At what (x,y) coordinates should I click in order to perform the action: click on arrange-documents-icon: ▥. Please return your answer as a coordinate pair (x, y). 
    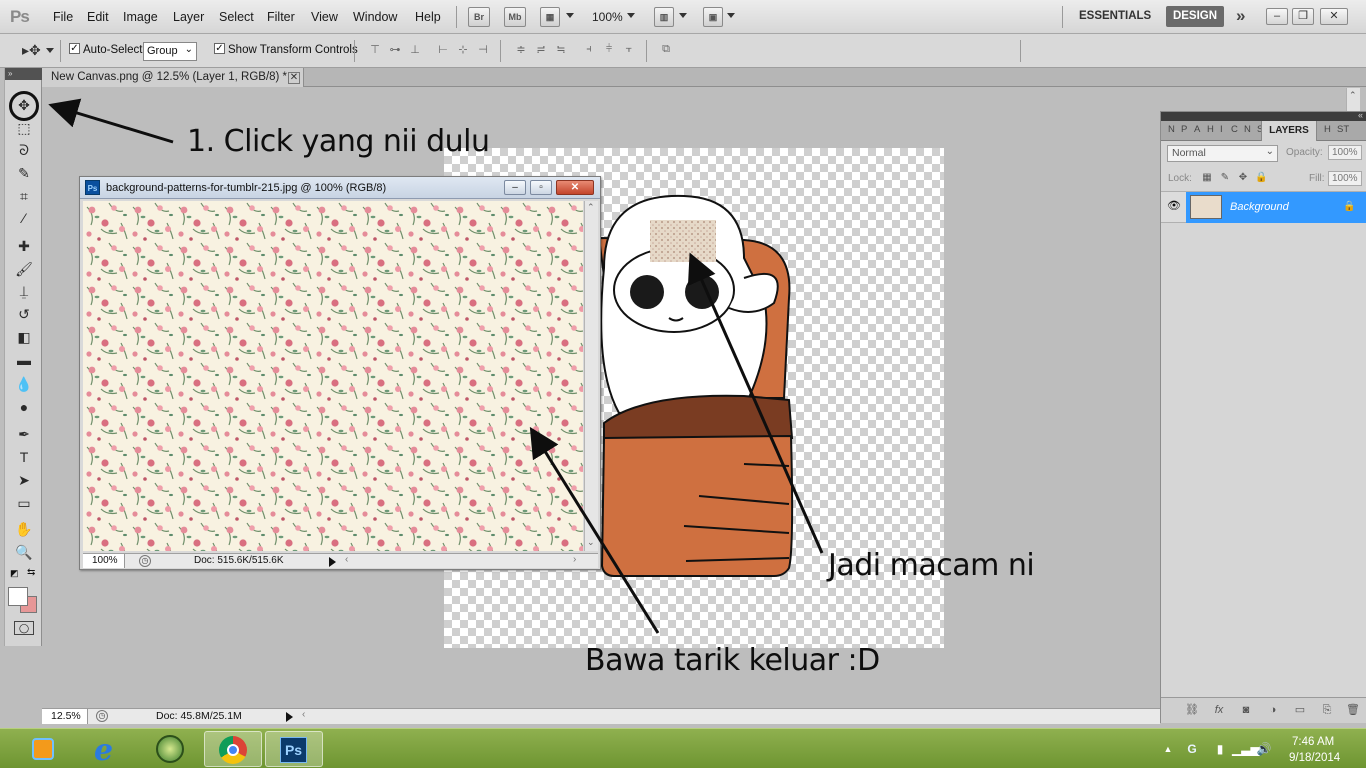
    Looking at the image, I should click on (664, 17).